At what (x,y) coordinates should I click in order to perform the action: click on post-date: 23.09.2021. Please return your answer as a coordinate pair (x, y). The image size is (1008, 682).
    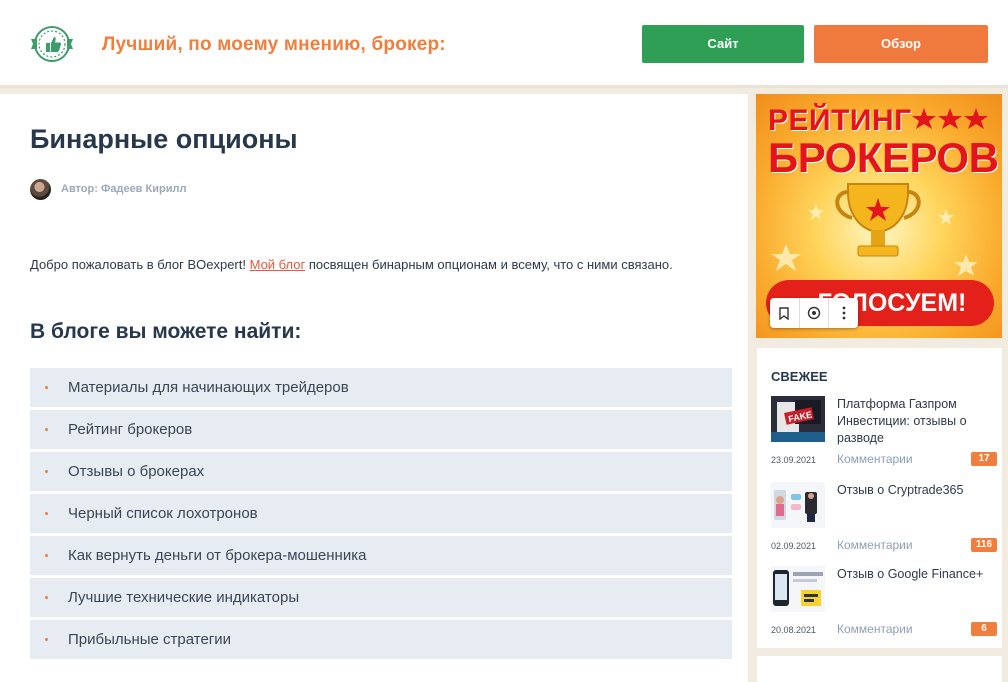
    Looking at the image, I should click on (794, 460).